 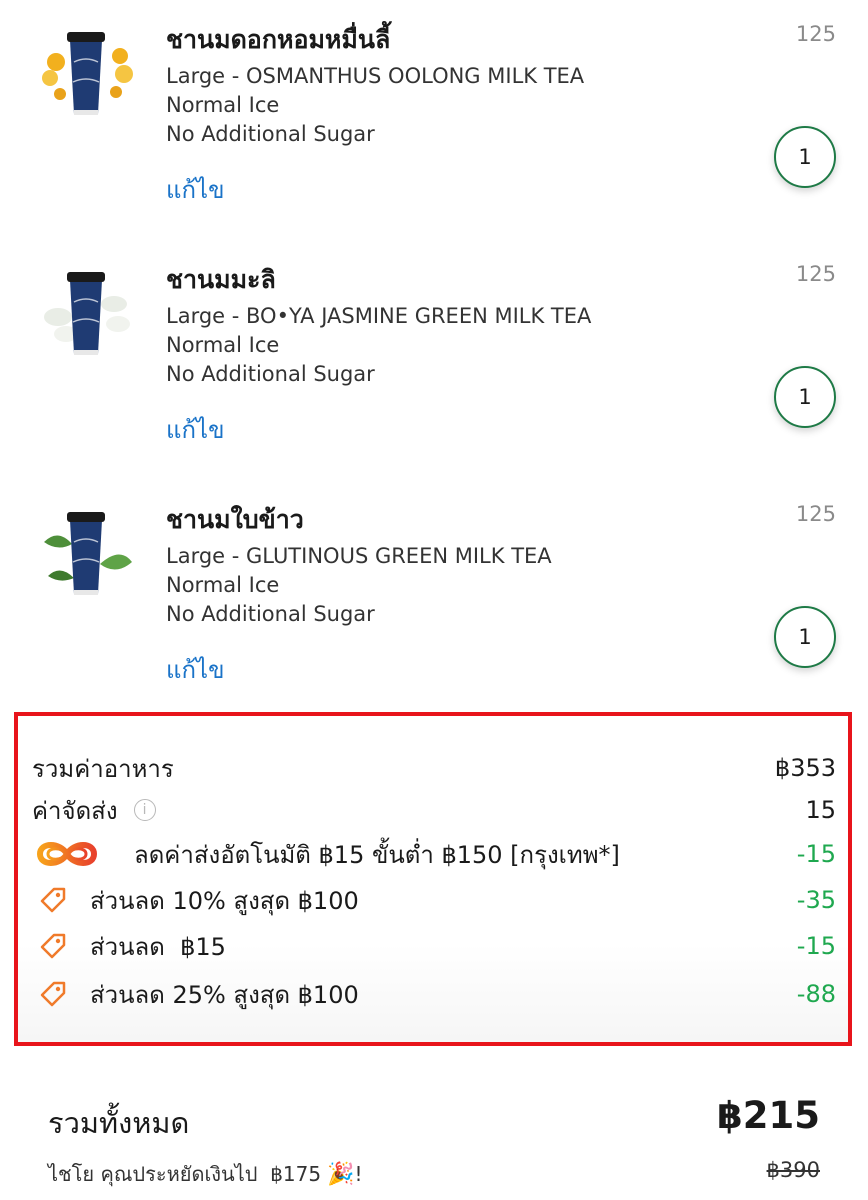 I want to click on grand-total-value: ฿215, so click(x=768, y=1115).